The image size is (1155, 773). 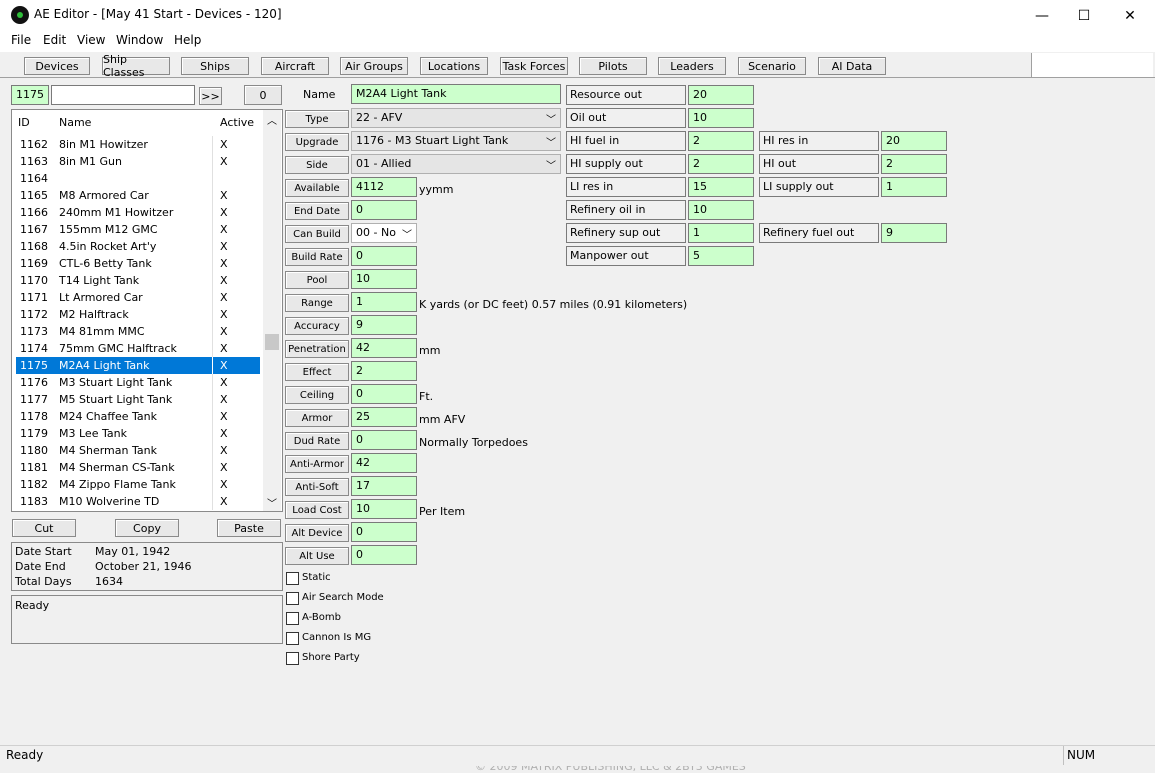 I want to click on list-item: 1165 M8 Armored Car X, so click(x=138, y=195).